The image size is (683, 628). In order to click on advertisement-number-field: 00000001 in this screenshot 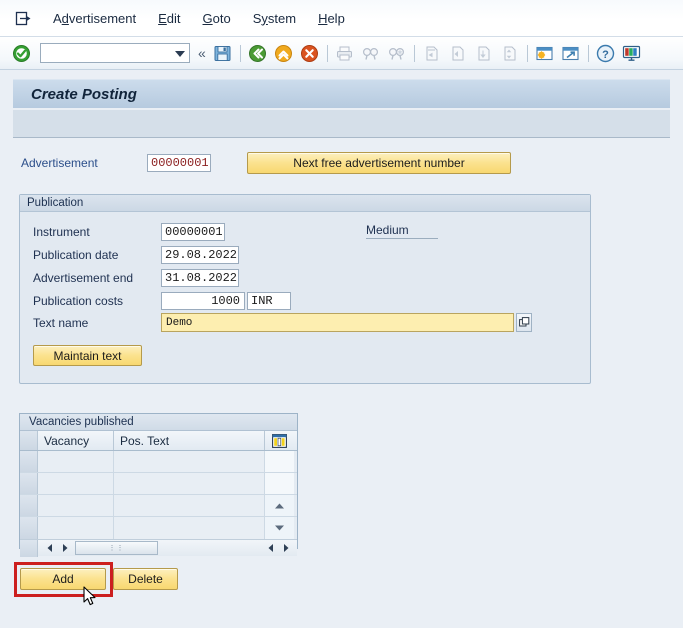, I will do `click(179, 163)`.